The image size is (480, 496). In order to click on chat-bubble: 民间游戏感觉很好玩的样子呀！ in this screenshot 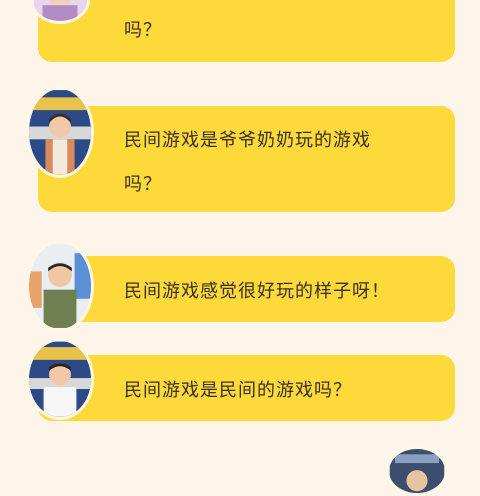, I will do `click(246, 289)`.